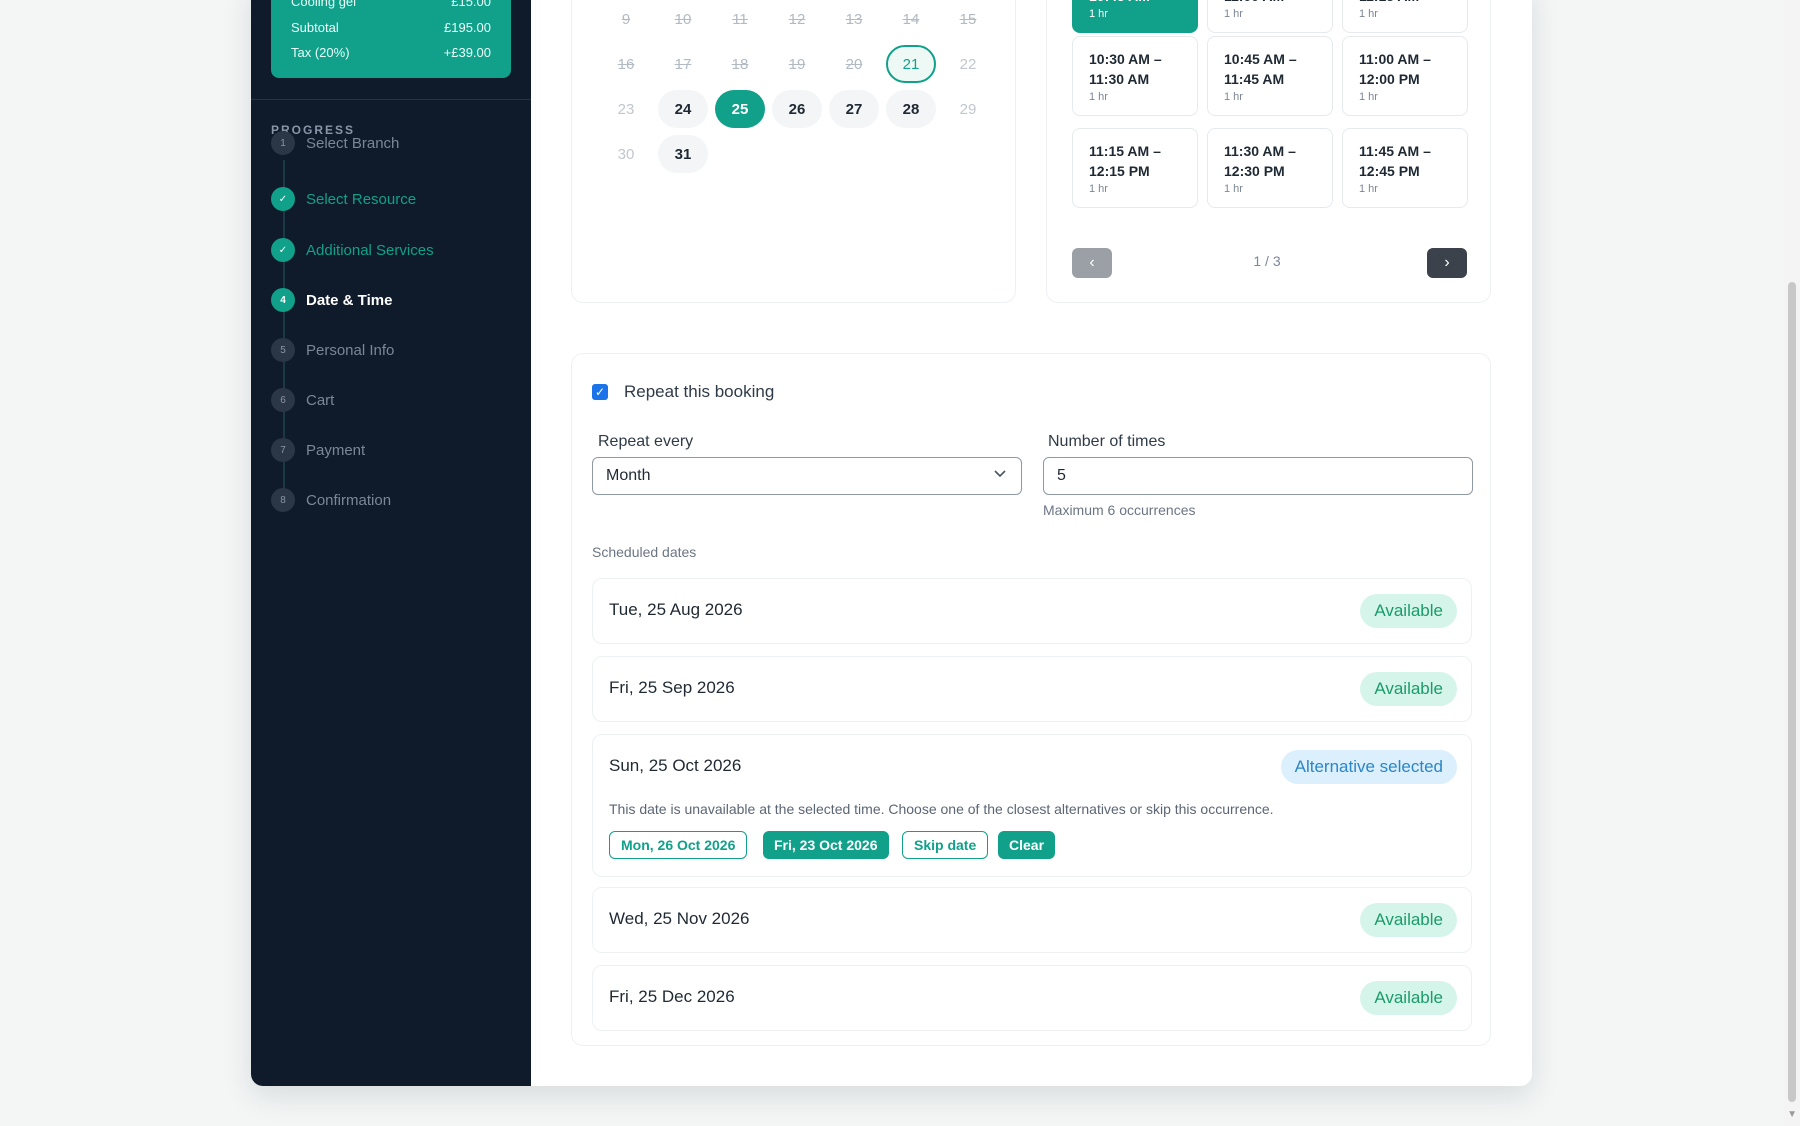 Image resolution: width=1800 pixels, height=1126 pixels. Describe the element at coordinates (332, 350) in the screenshot. I see `progress-step: 5 Personal Info` at that location.